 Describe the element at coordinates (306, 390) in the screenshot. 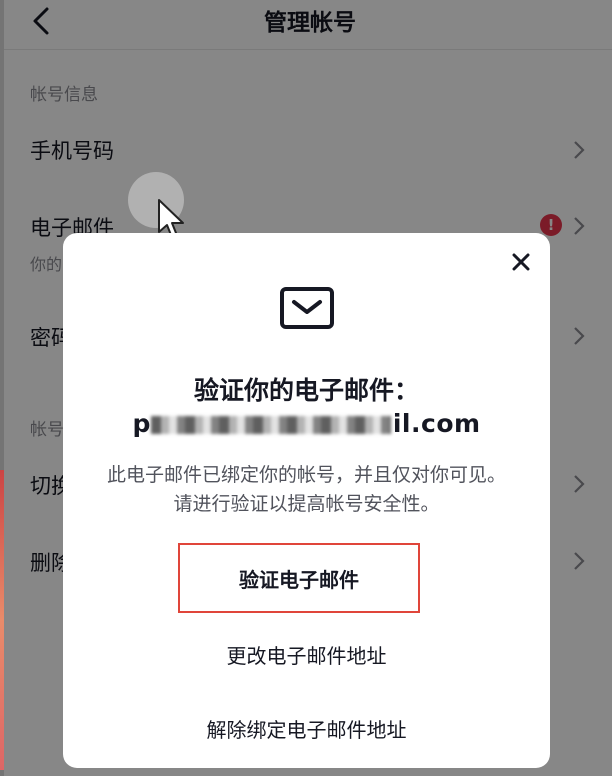

I see `dialog-title: 验证你的电子邮件：` at that location.